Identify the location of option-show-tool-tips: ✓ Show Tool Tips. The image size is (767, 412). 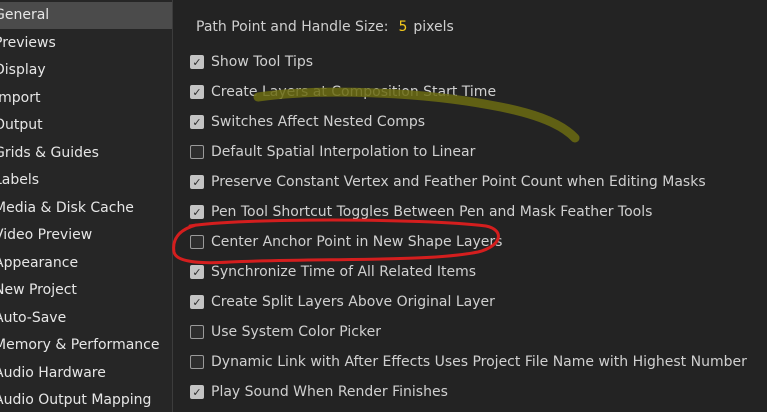
(251, 62).